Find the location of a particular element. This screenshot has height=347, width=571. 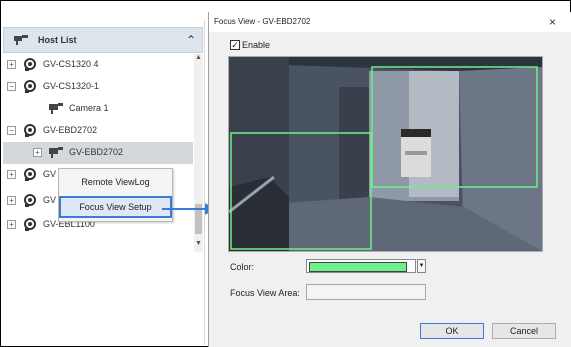

scroll-up-icon: ▲ is located at coordinates (198, 60).